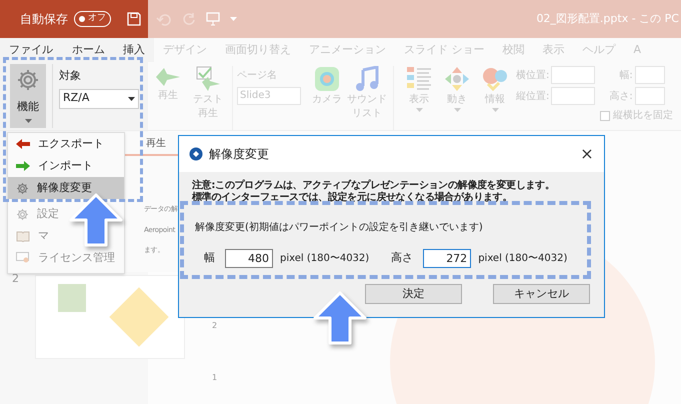 This screenshot has width=681, height=404. I want to click on book-icon, so click(23, 236).